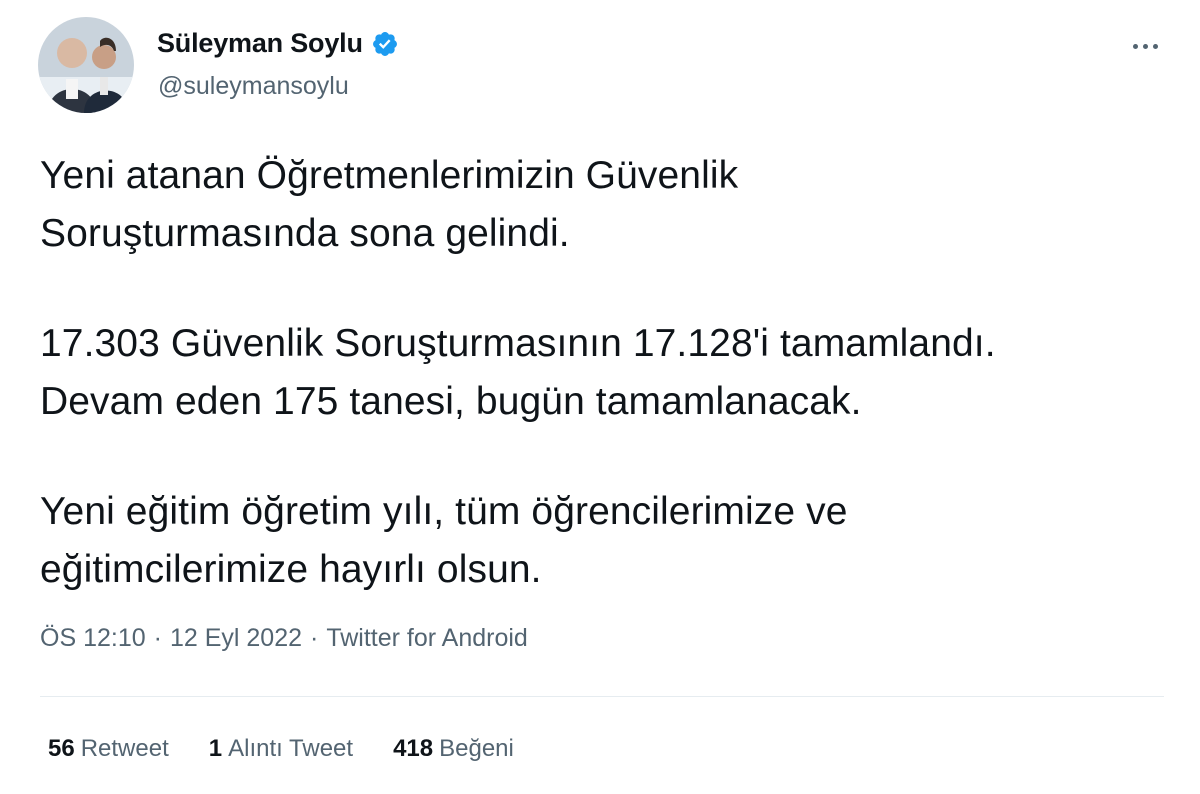 The width and height of the screenshot is (1200, 794). Describe the element at coordinates (61, 748) in the screenshot. I see `retweet-count: 56` at that location.